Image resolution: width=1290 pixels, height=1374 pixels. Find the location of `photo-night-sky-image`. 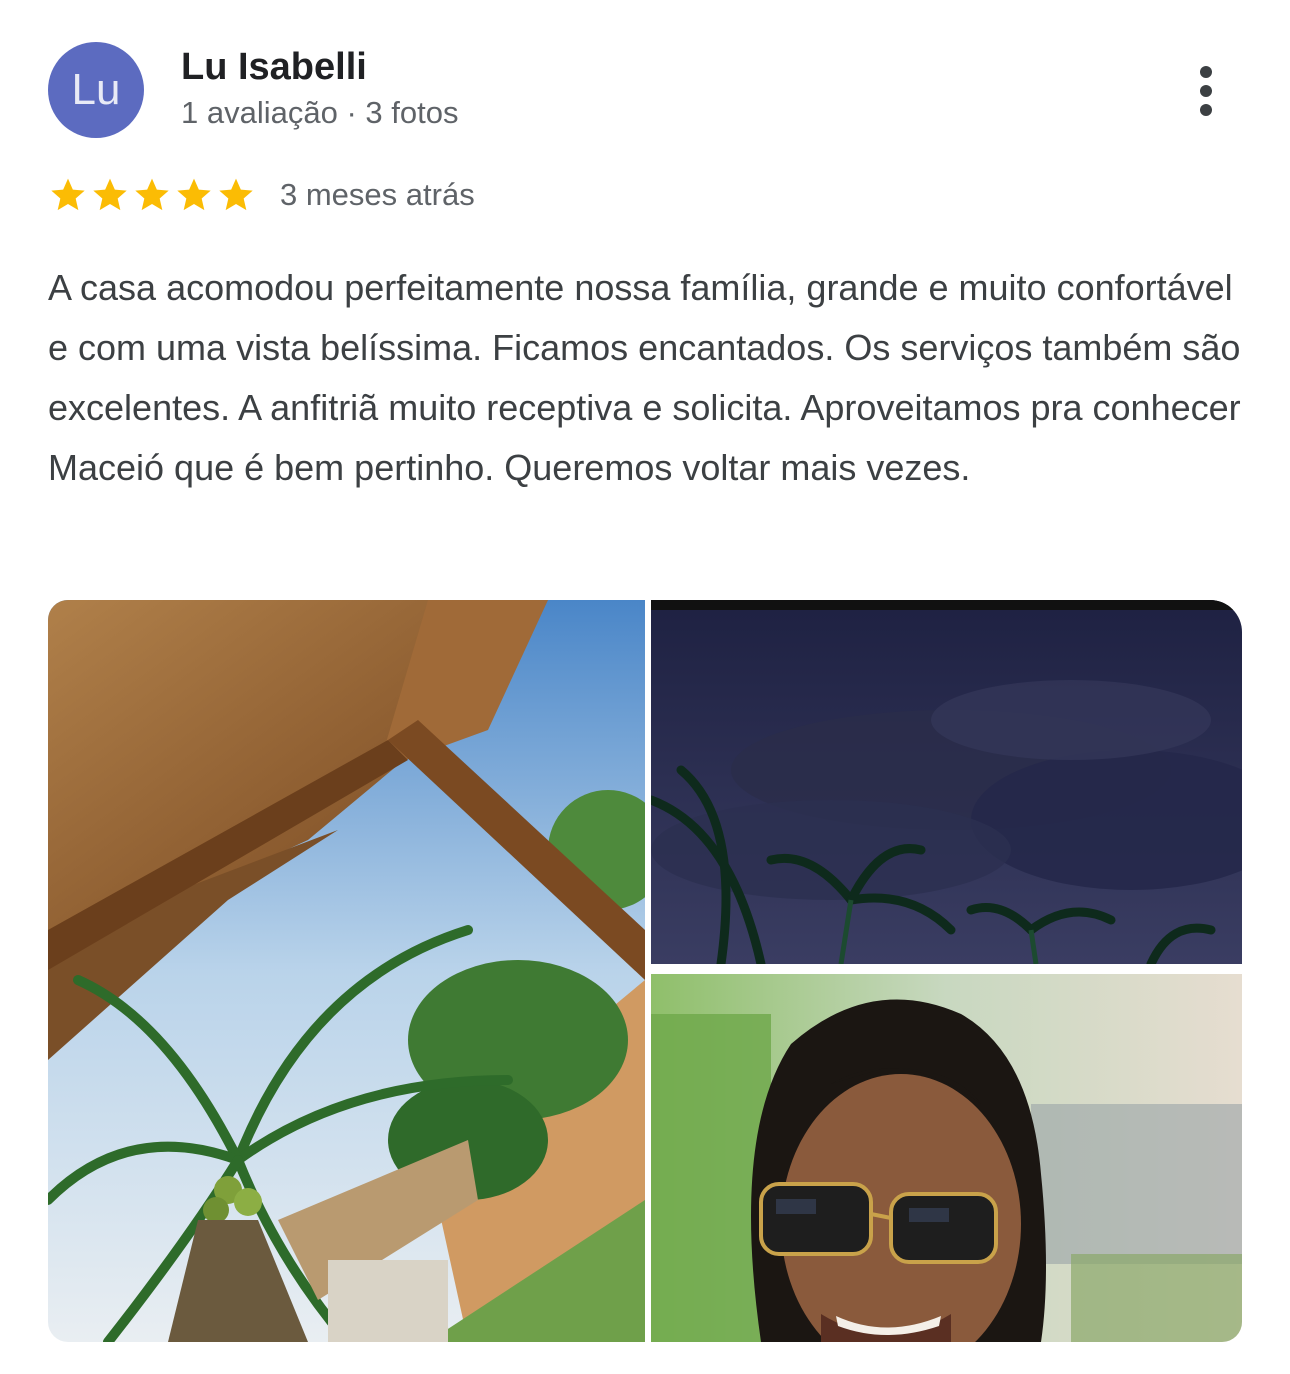

photo-night-sky-image is located at coordinates (946, 782).